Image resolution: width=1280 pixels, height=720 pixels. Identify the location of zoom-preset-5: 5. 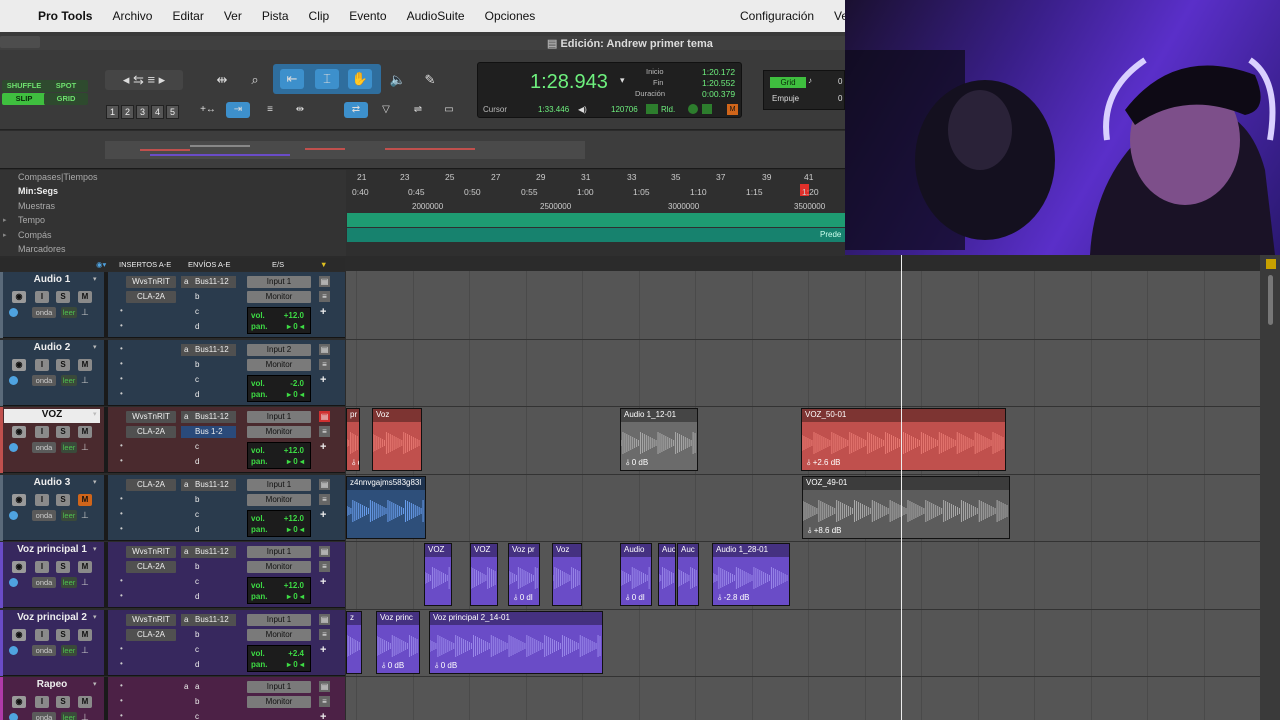
(172, 112).